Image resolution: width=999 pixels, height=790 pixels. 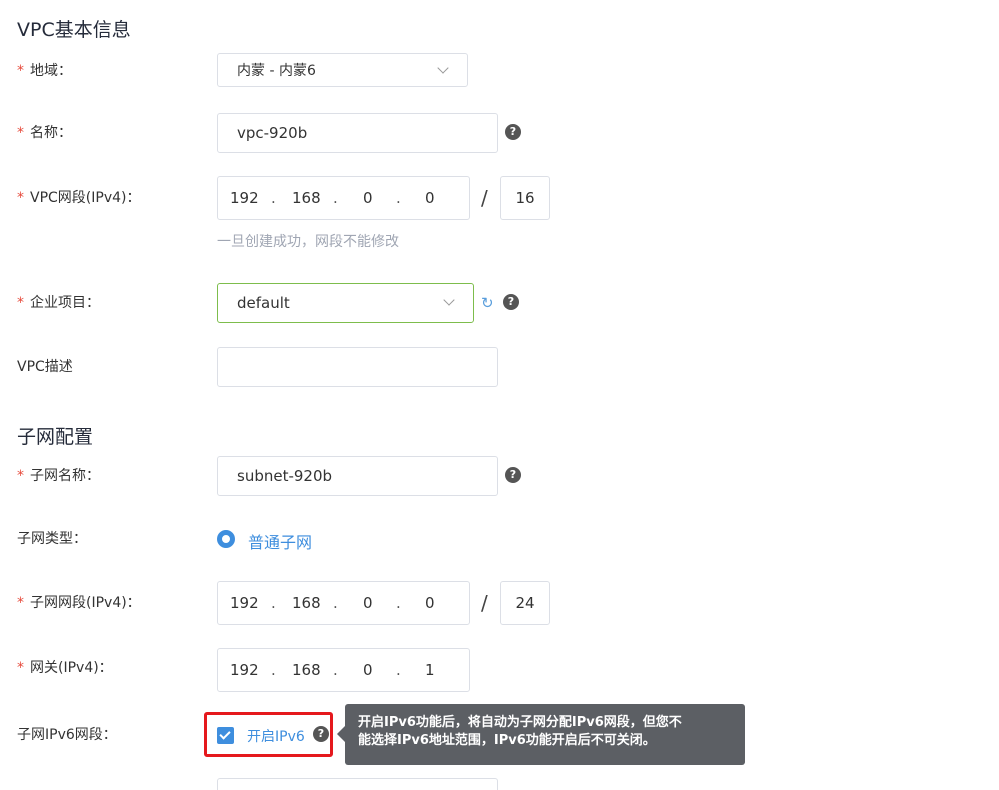 What do you see at coordinates (85, 603) in the screenshot?
I see `subnet-cidr-label-text: 子网网段(IPv4)：` at bounding box center [85, 603].